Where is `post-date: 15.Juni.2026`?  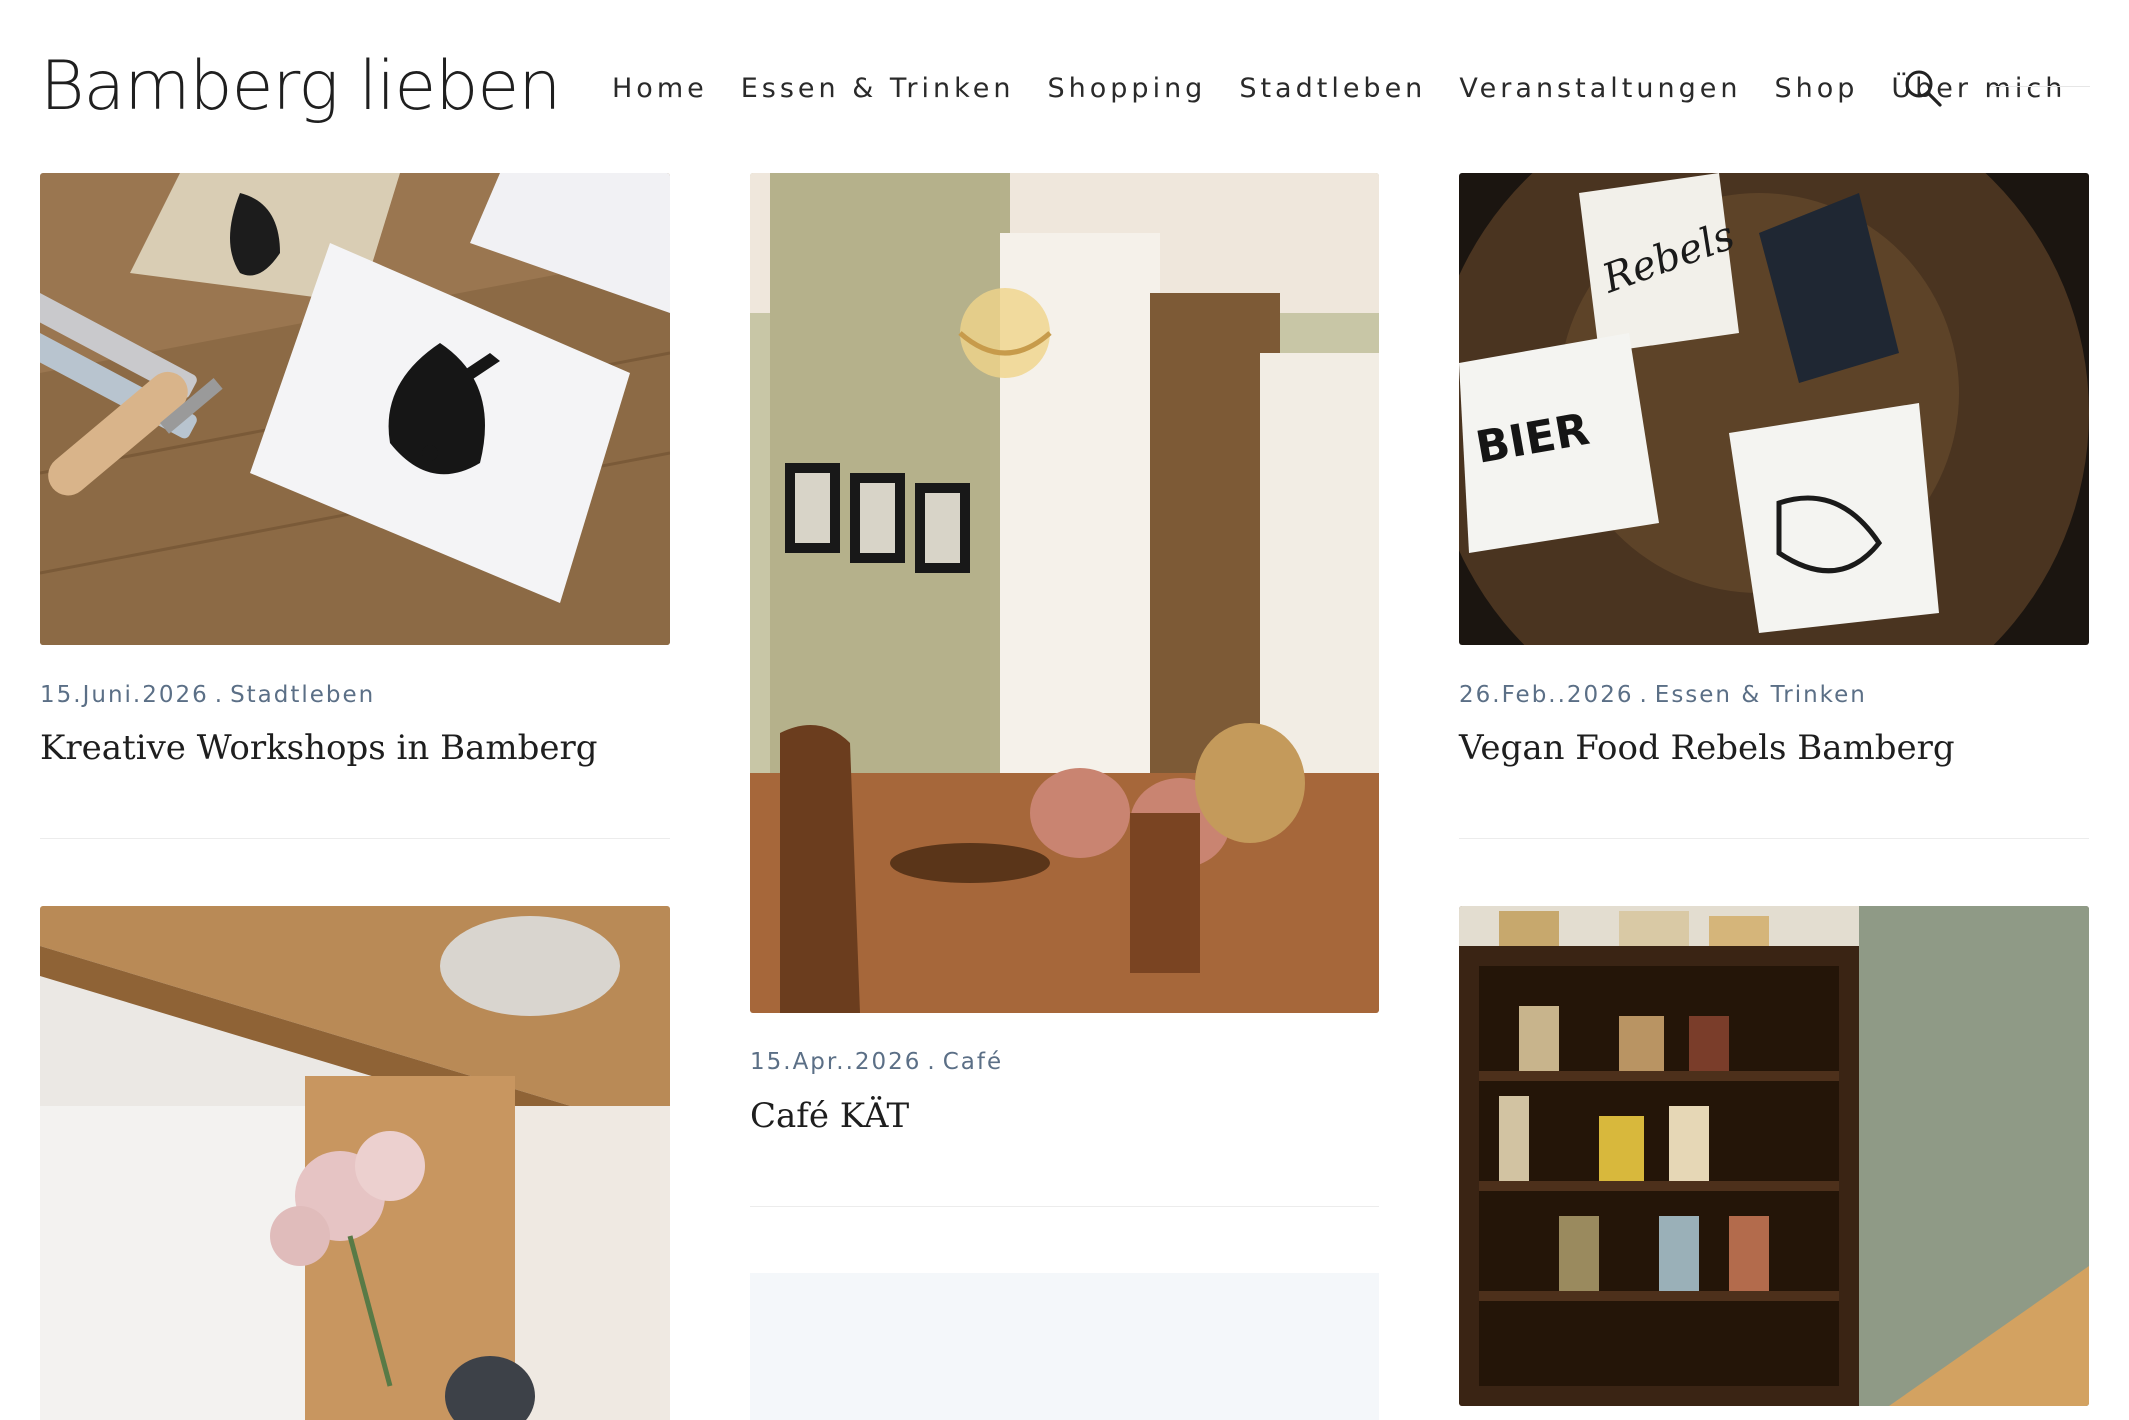 post-date: 15.Juni.2026 is located at coordinates (124, 695).